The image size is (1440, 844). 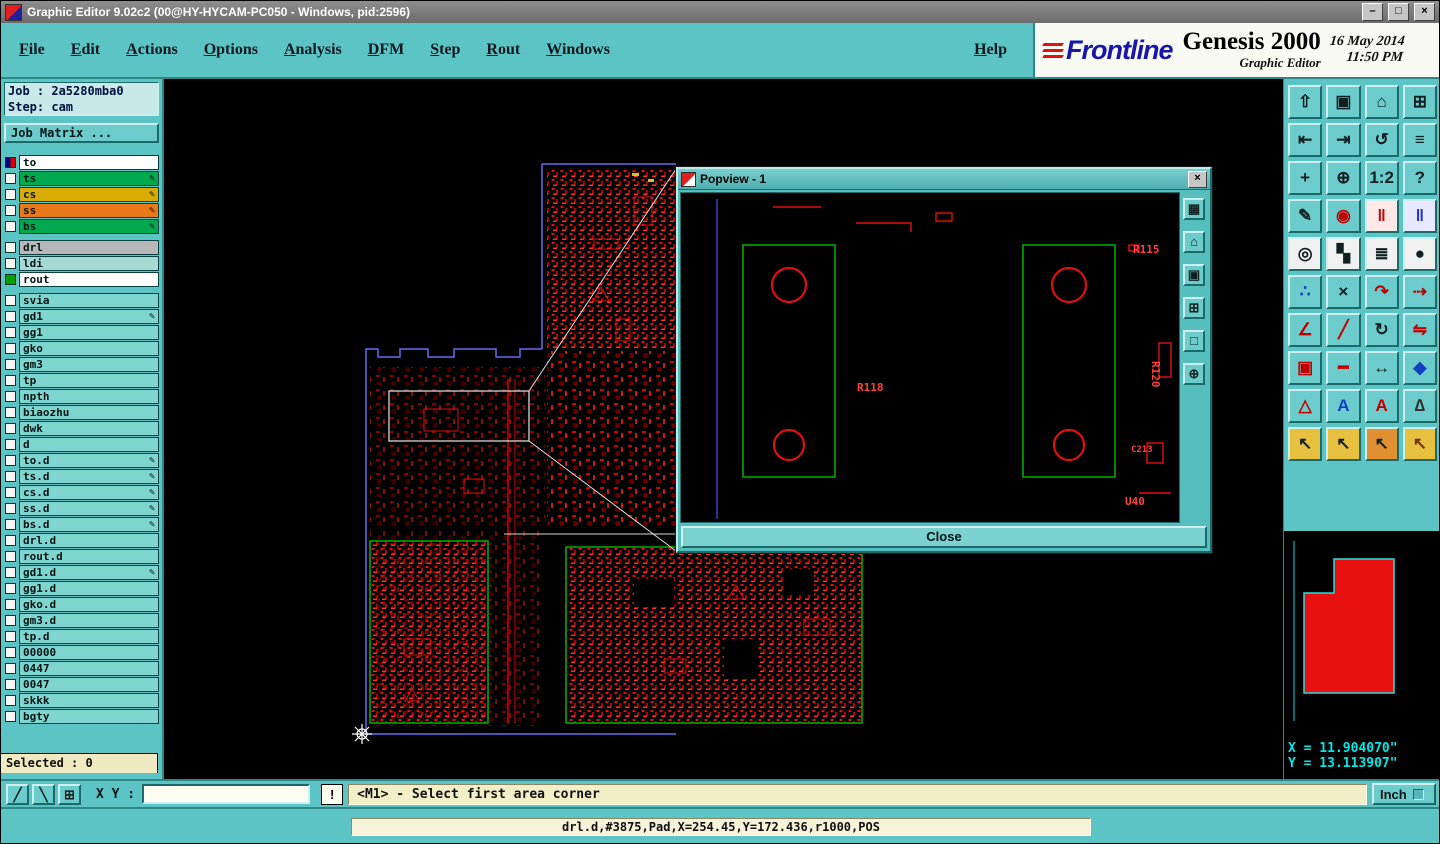 I want to click on filled-pad-icon: ●, so click(x=1419, y=254).